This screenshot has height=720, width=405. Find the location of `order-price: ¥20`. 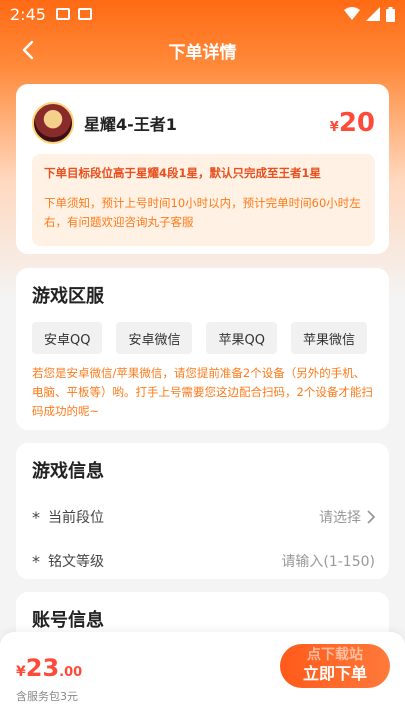

order-price: ¥20 is located at coordinates (352, 123).